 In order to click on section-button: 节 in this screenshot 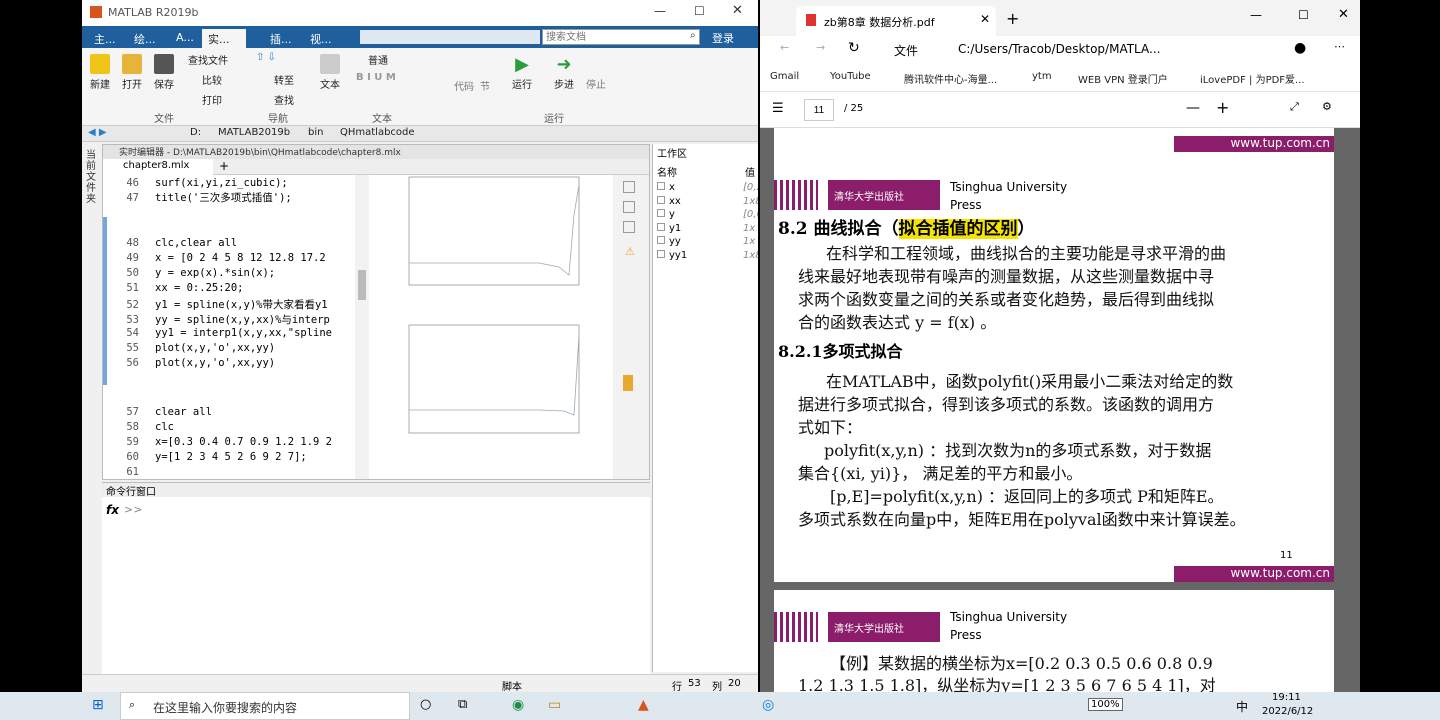, I will do `click(485, 85)`.